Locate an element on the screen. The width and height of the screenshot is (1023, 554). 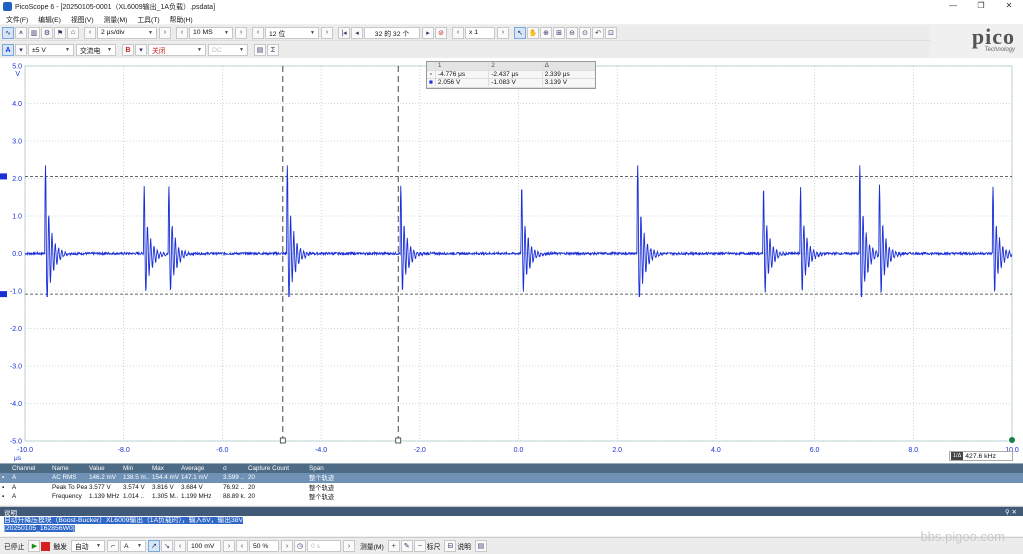
edit-measurement-icon: ✎ is located at coordinates (406, 546).